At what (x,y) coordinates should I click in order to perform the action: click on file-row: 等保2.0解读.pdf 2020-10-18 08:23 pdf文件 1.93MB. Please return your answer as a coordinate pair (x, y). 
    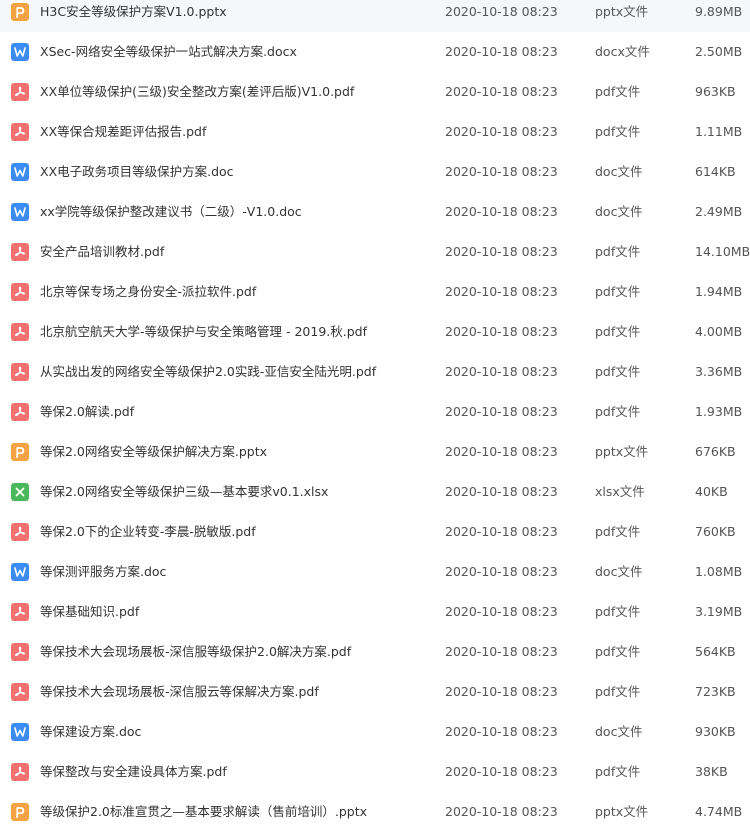
    Looking at the image, I should click on (375, 412).